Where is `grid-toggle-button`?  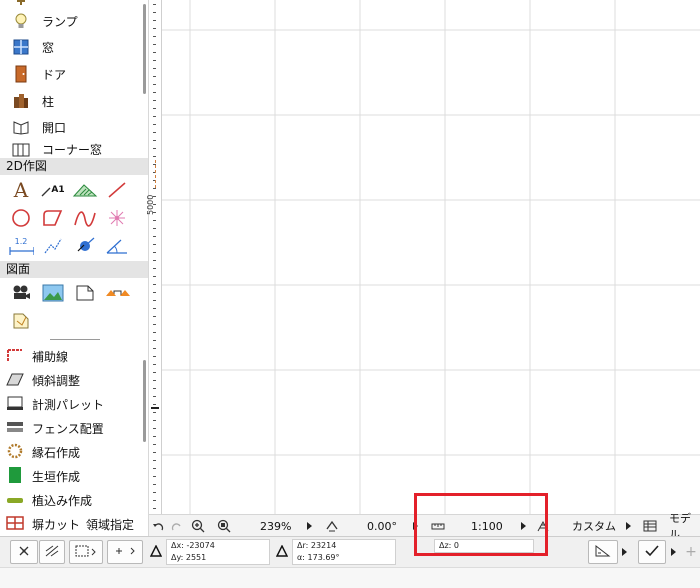
grid-toggle-button is located at coordinates (86, 552).